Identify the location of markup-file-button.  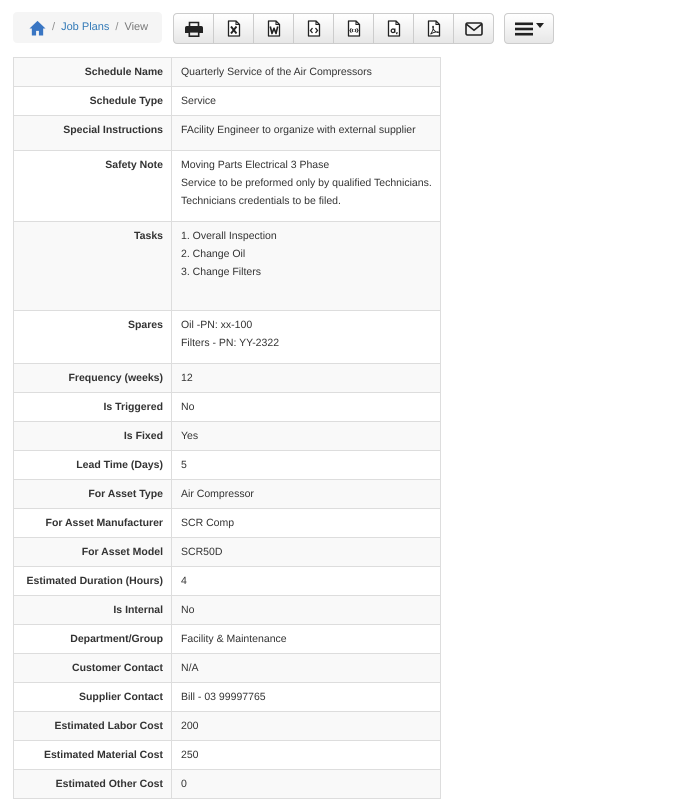
(353, 28).